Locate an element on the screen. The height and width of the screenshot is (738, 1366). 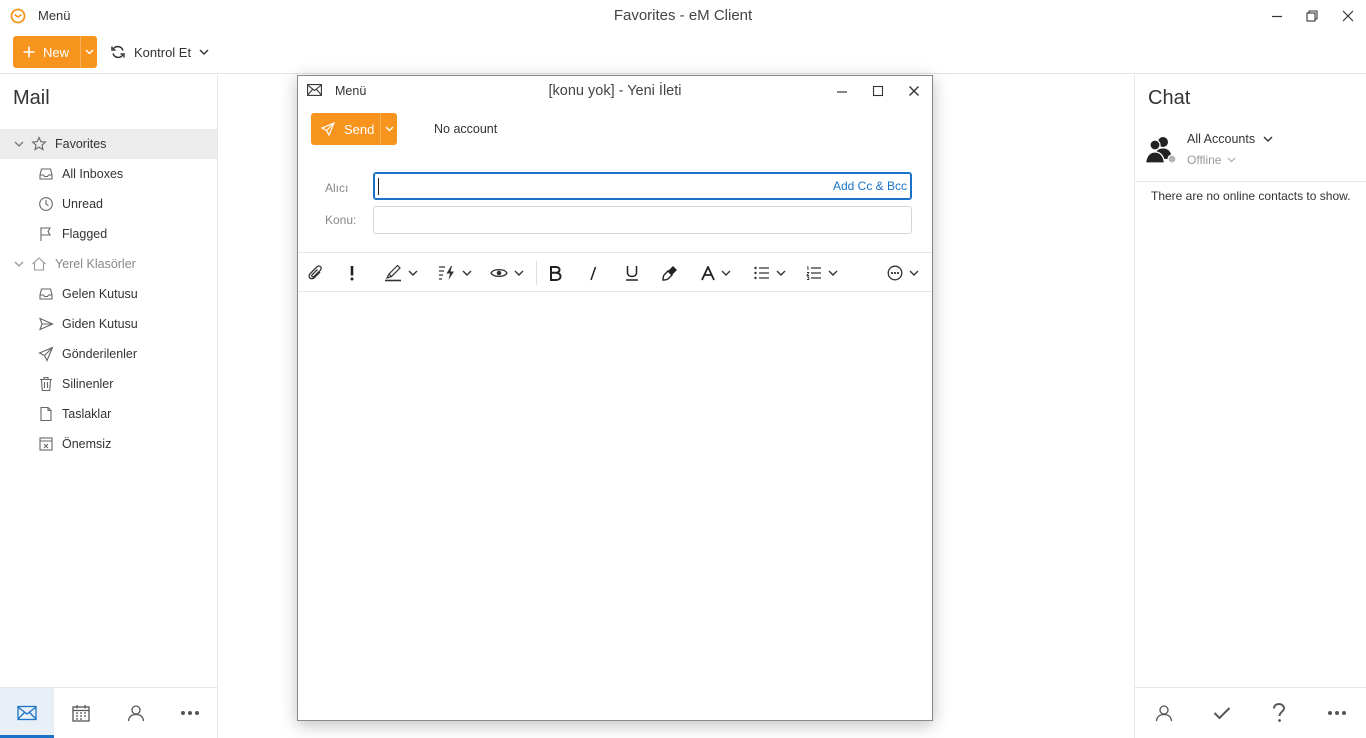
sync-label: Kontrol Et is located at coordinates (163, 52).